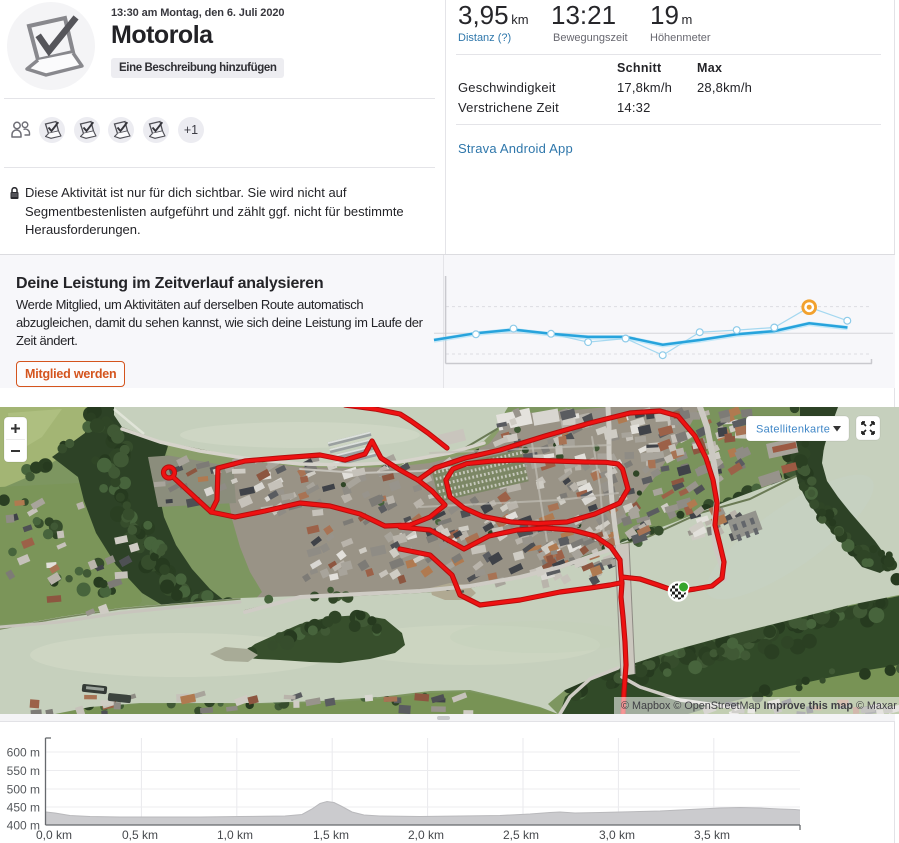  I want to click on svg-text: 550 m, so click(23, 771).